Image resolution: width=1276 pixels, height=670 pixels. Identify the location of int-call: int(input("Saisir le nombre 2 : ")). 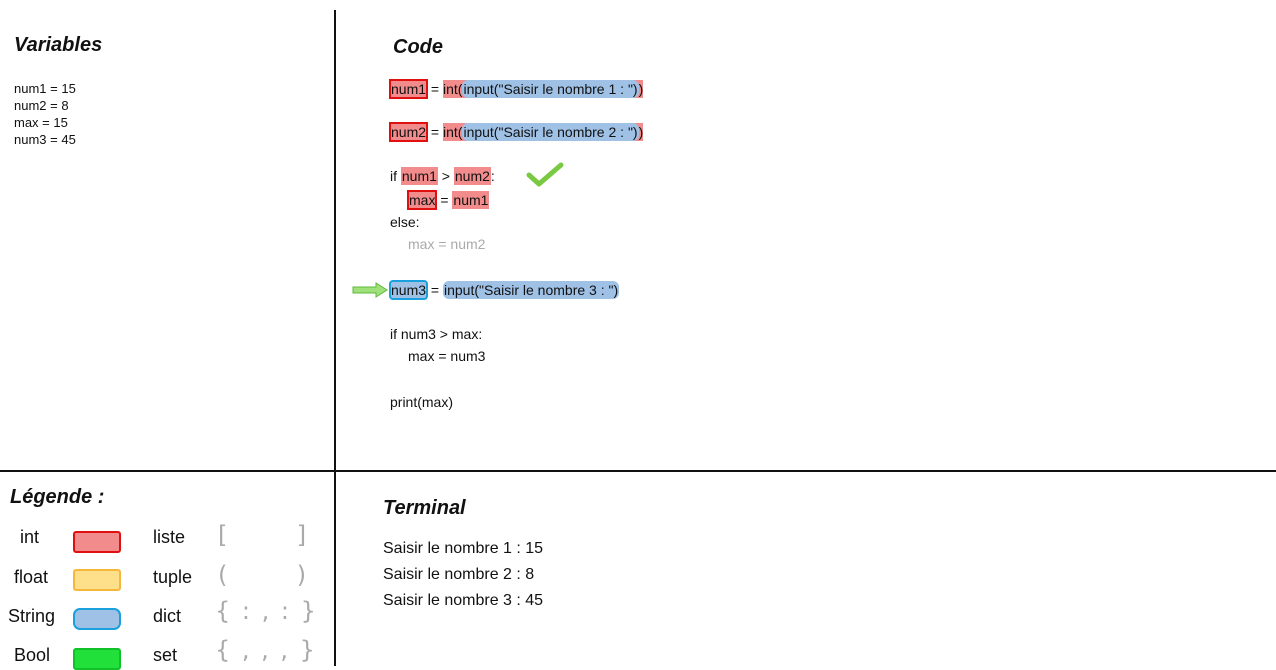
(543, 132).